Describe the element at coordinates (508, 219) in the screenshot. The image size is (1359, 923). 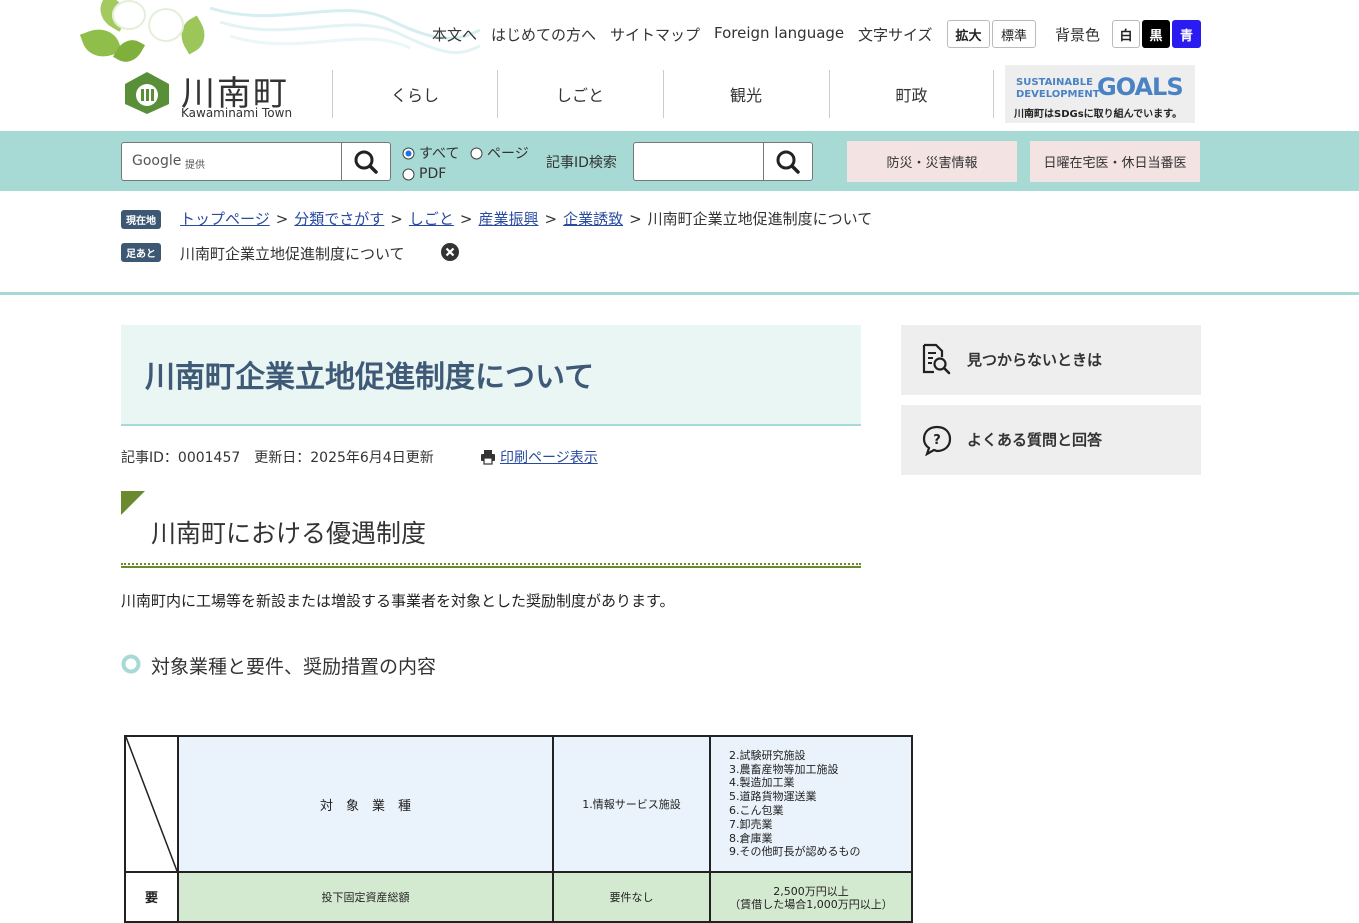
I see `breadcrumb-link-industry: 産業振興` at that location.